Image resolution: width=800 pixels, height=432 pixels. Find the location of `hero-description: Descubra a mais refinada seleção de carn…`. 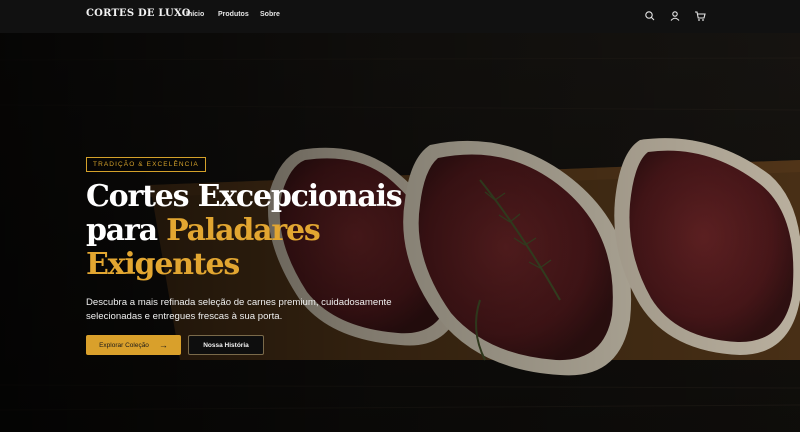

hero-description: Descubra a mais refinada seleção de carn… is located at coordinates (239, 309).